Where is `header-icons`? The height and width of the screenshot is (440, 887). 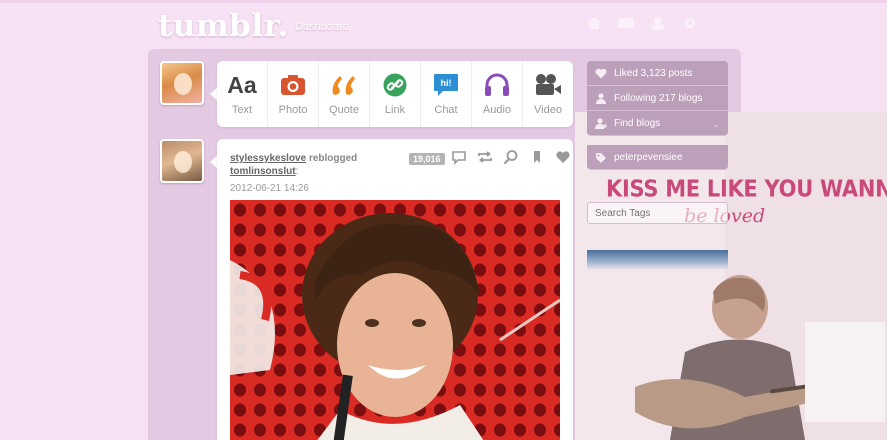
header-icons is located at coordinates (642, 23).